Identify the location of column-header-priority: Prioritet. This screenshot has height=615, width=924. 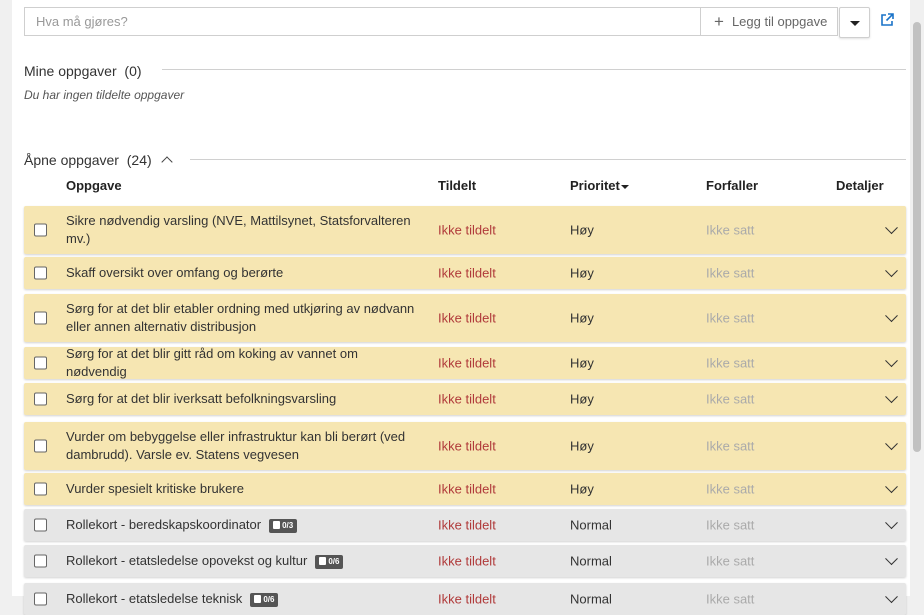
(599, 185).